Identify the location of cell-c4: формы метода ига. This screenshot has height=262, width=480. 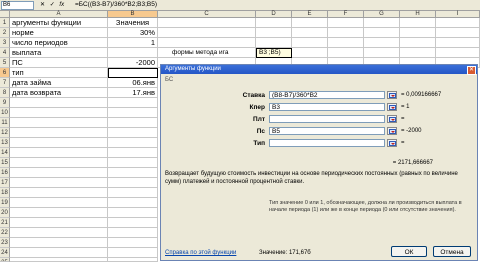
(207, 53).